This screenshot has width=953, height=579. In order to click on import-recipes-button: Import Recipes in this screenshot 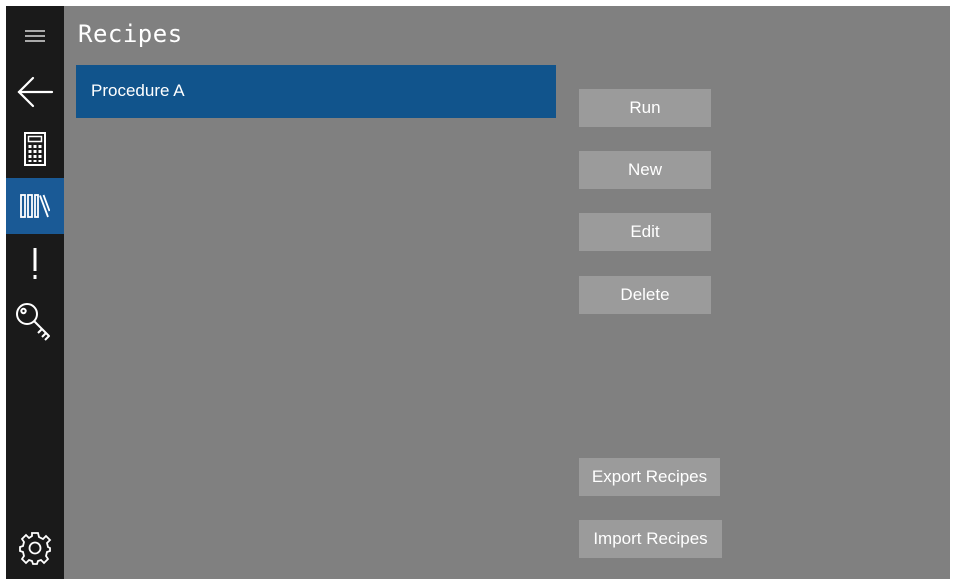, I will do `click(650, 539)`.